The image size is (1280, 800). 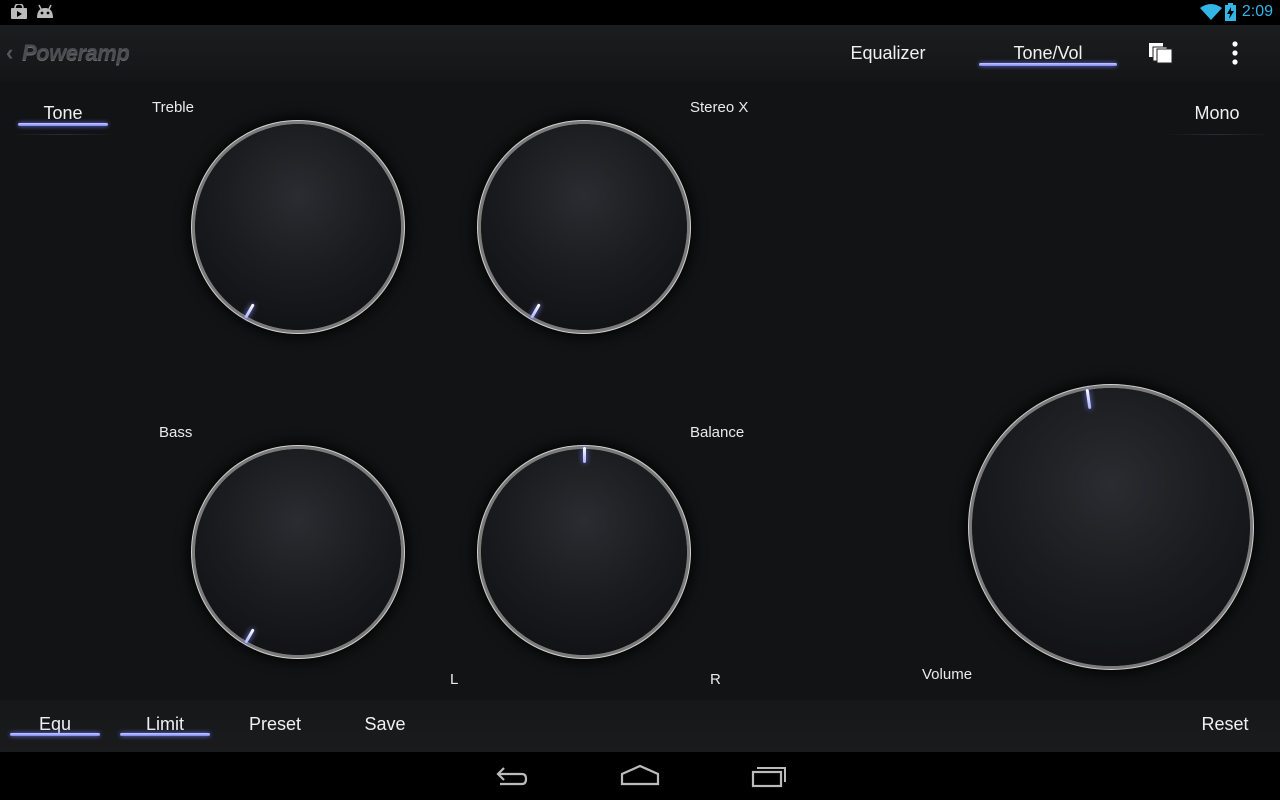 I want to click on tone-toggle: Tone, so click(x=63, y=113).